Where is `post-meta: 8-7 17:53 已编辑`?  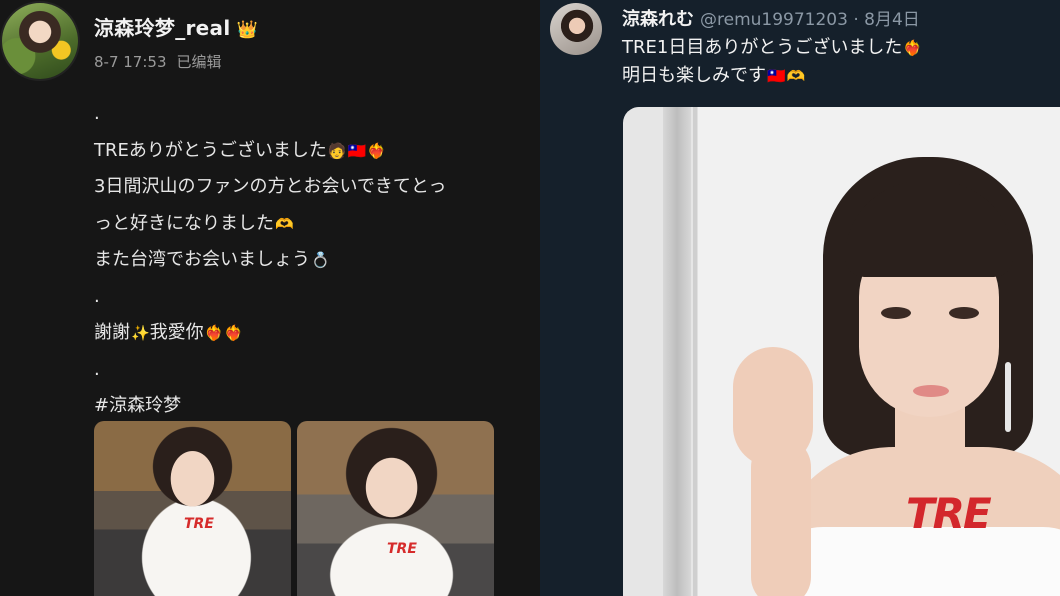
post-meta: 8-7 17:53 已编辑 is located at coordinates (158, 61).